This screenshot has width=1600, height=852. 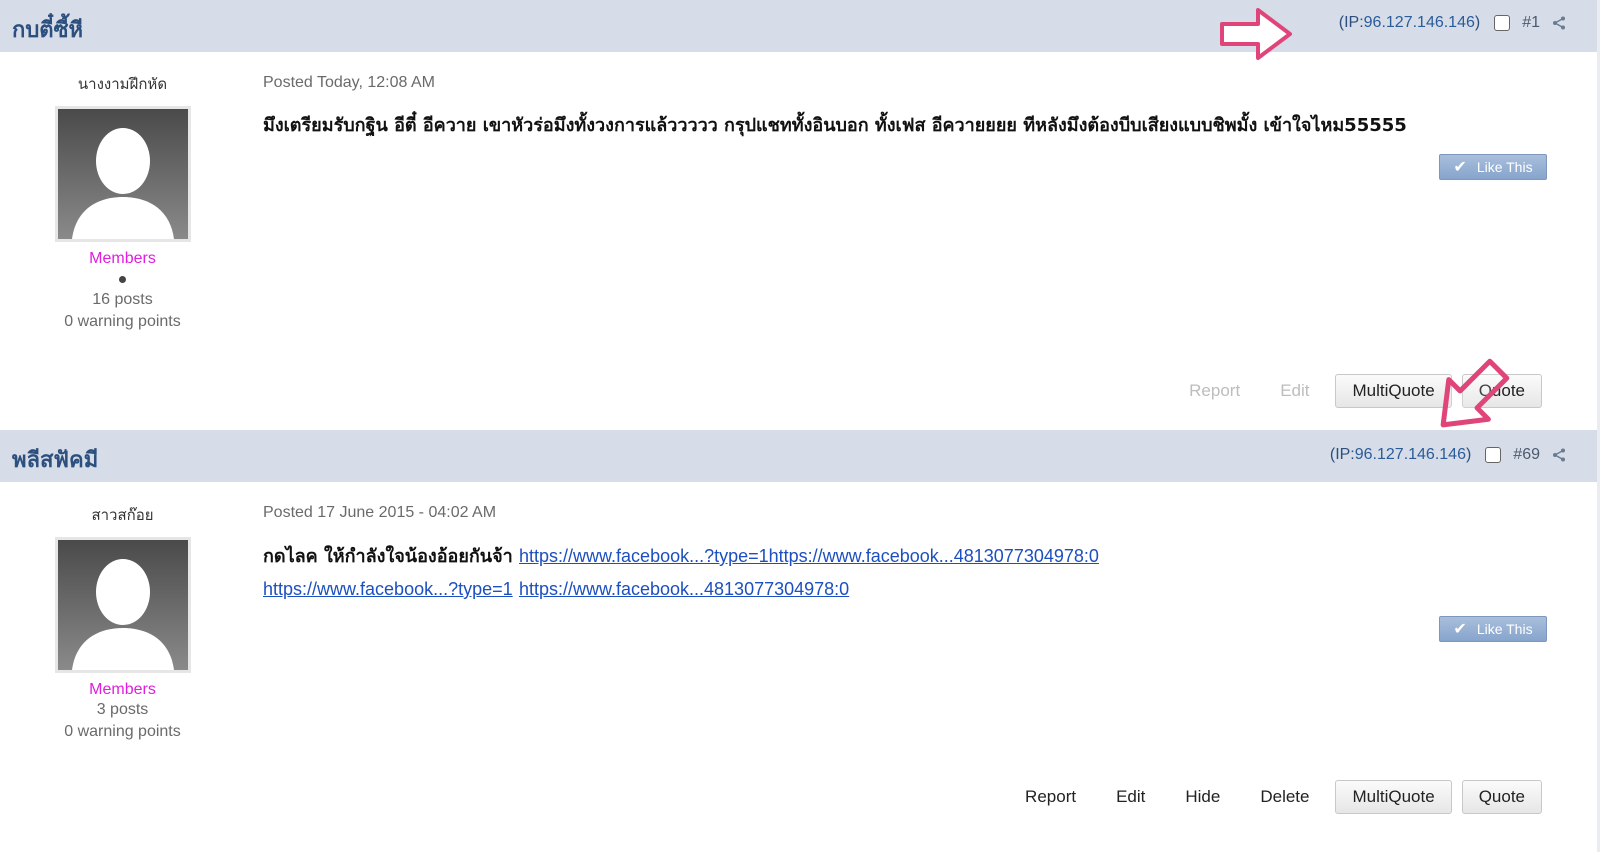 What do you see at coordinates (122, 84) in the screenshot?
I see `author-nickname: นางงามฝึกหัด` at bounding box center [122, 84].